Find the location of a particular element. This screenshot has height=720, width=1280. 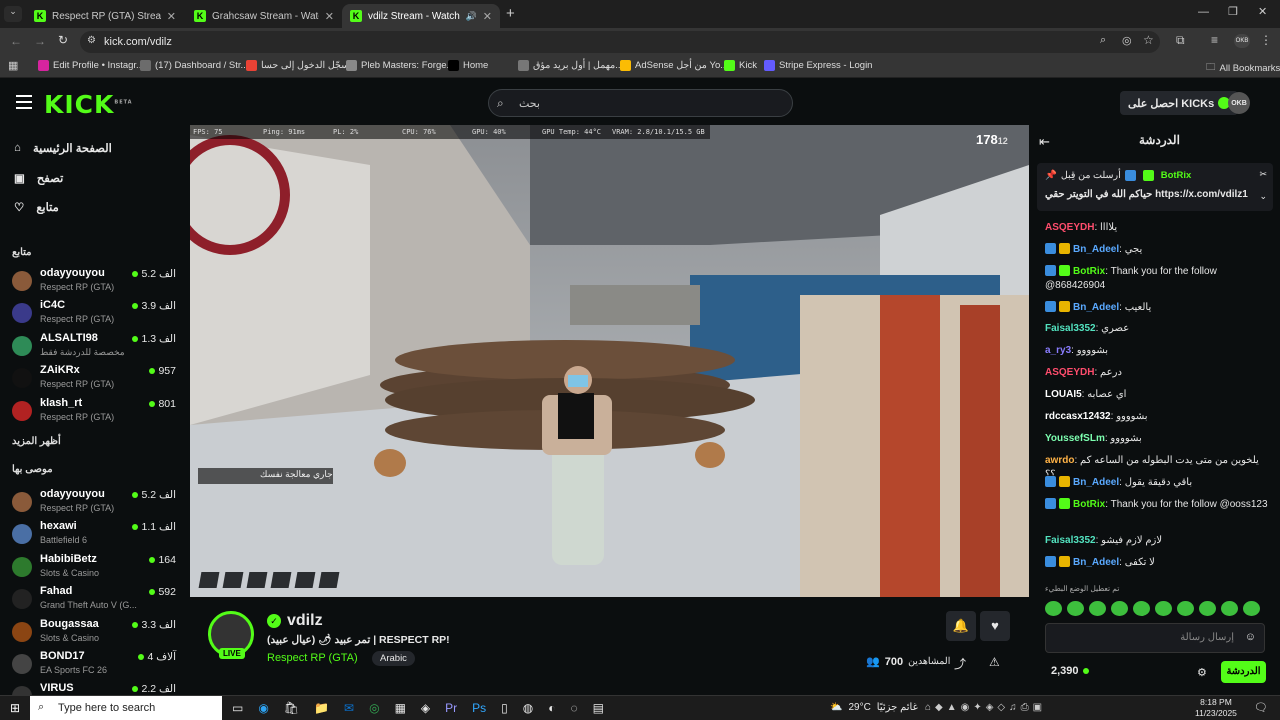

forward-icon: → is located at coordinates (40, 41).